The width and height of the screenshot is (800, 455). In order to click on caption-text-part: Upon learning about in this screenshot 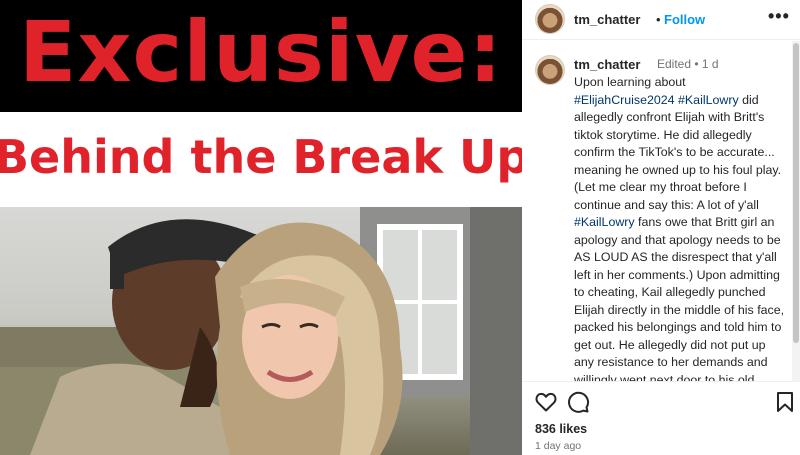, I will do `click(630, 82)`.